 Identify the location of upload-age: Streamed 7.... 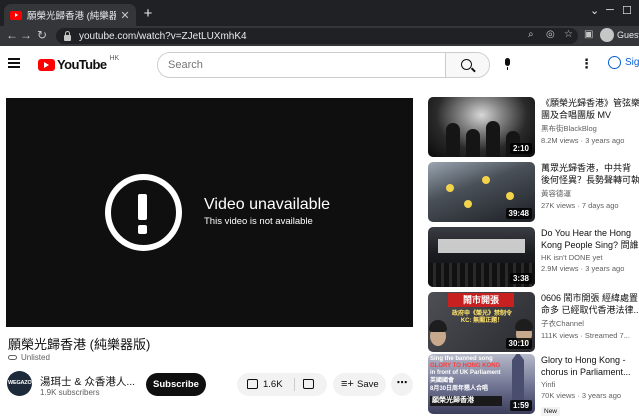
(607, 335).